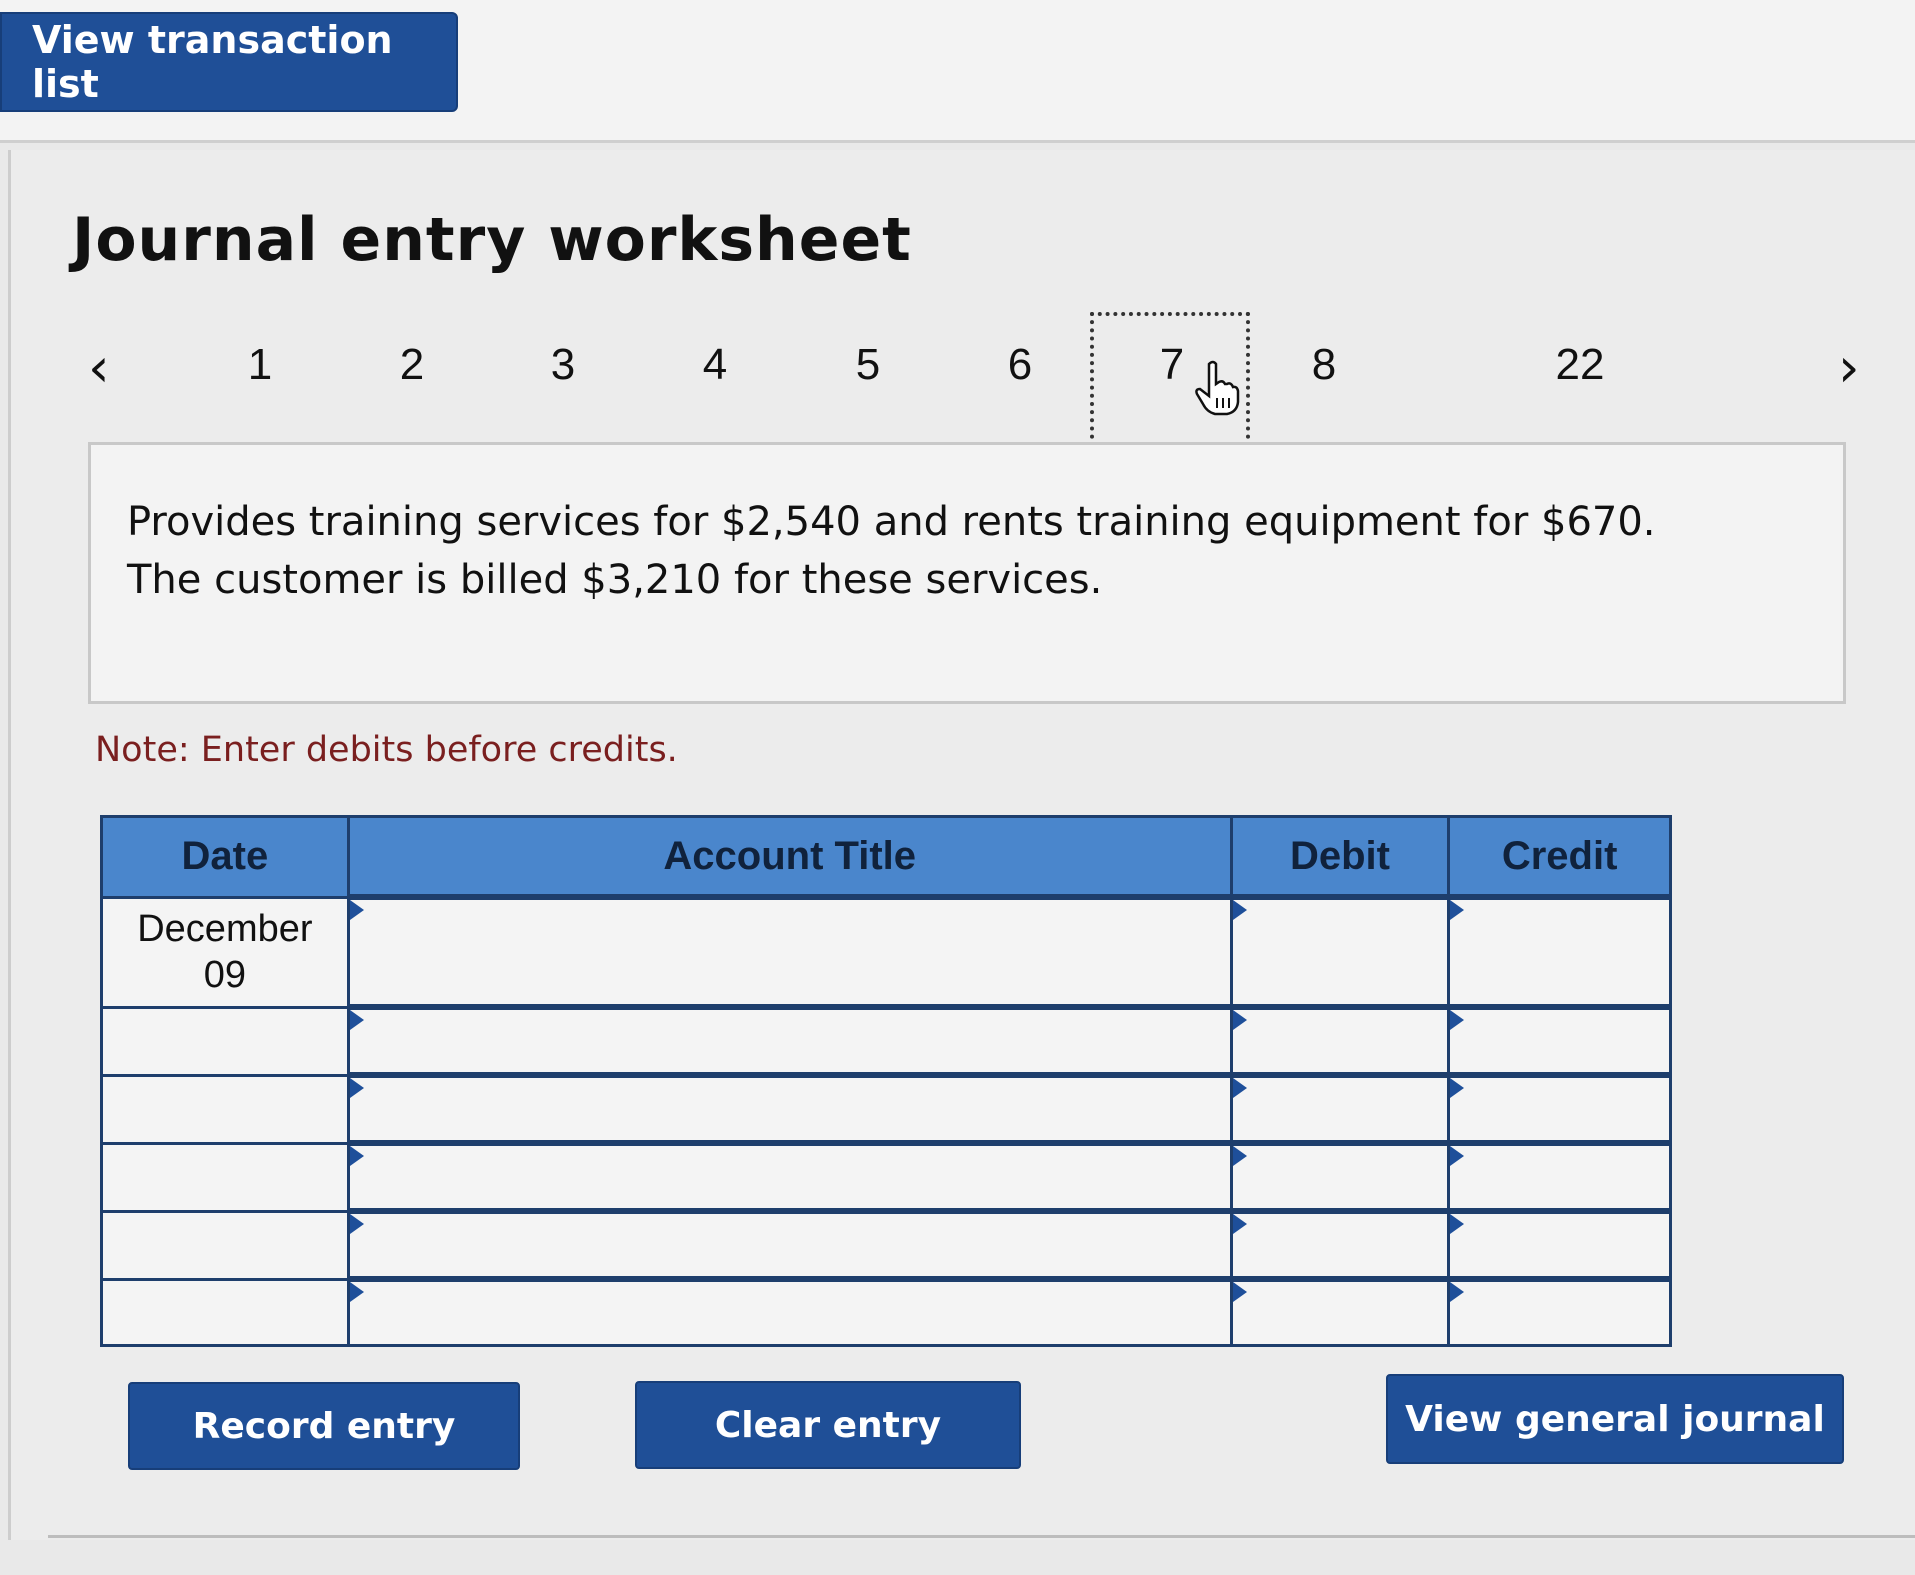  What do you see at coordinates (225, 975) in the screenshot?
I see `date-day: 09` at bounding box center [225, 975].